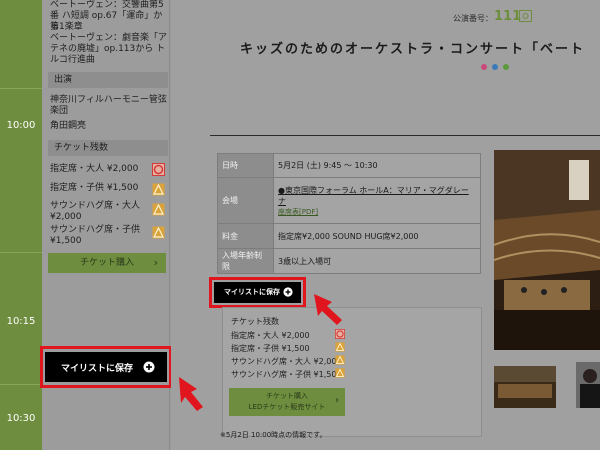 The width and height of the screenshot is (600, 450). Describe the element at coordinates (286, 374) in the screenshot. I see `ticket-row: サウンドハグ席・子供 ¥1,500` at that location.